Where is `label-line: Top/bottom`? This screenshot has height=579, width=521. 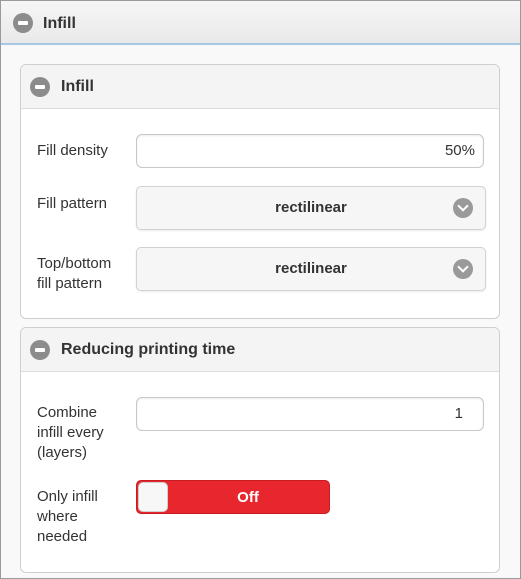
label-line: Top/bottom is located at coordinates (74, 263).